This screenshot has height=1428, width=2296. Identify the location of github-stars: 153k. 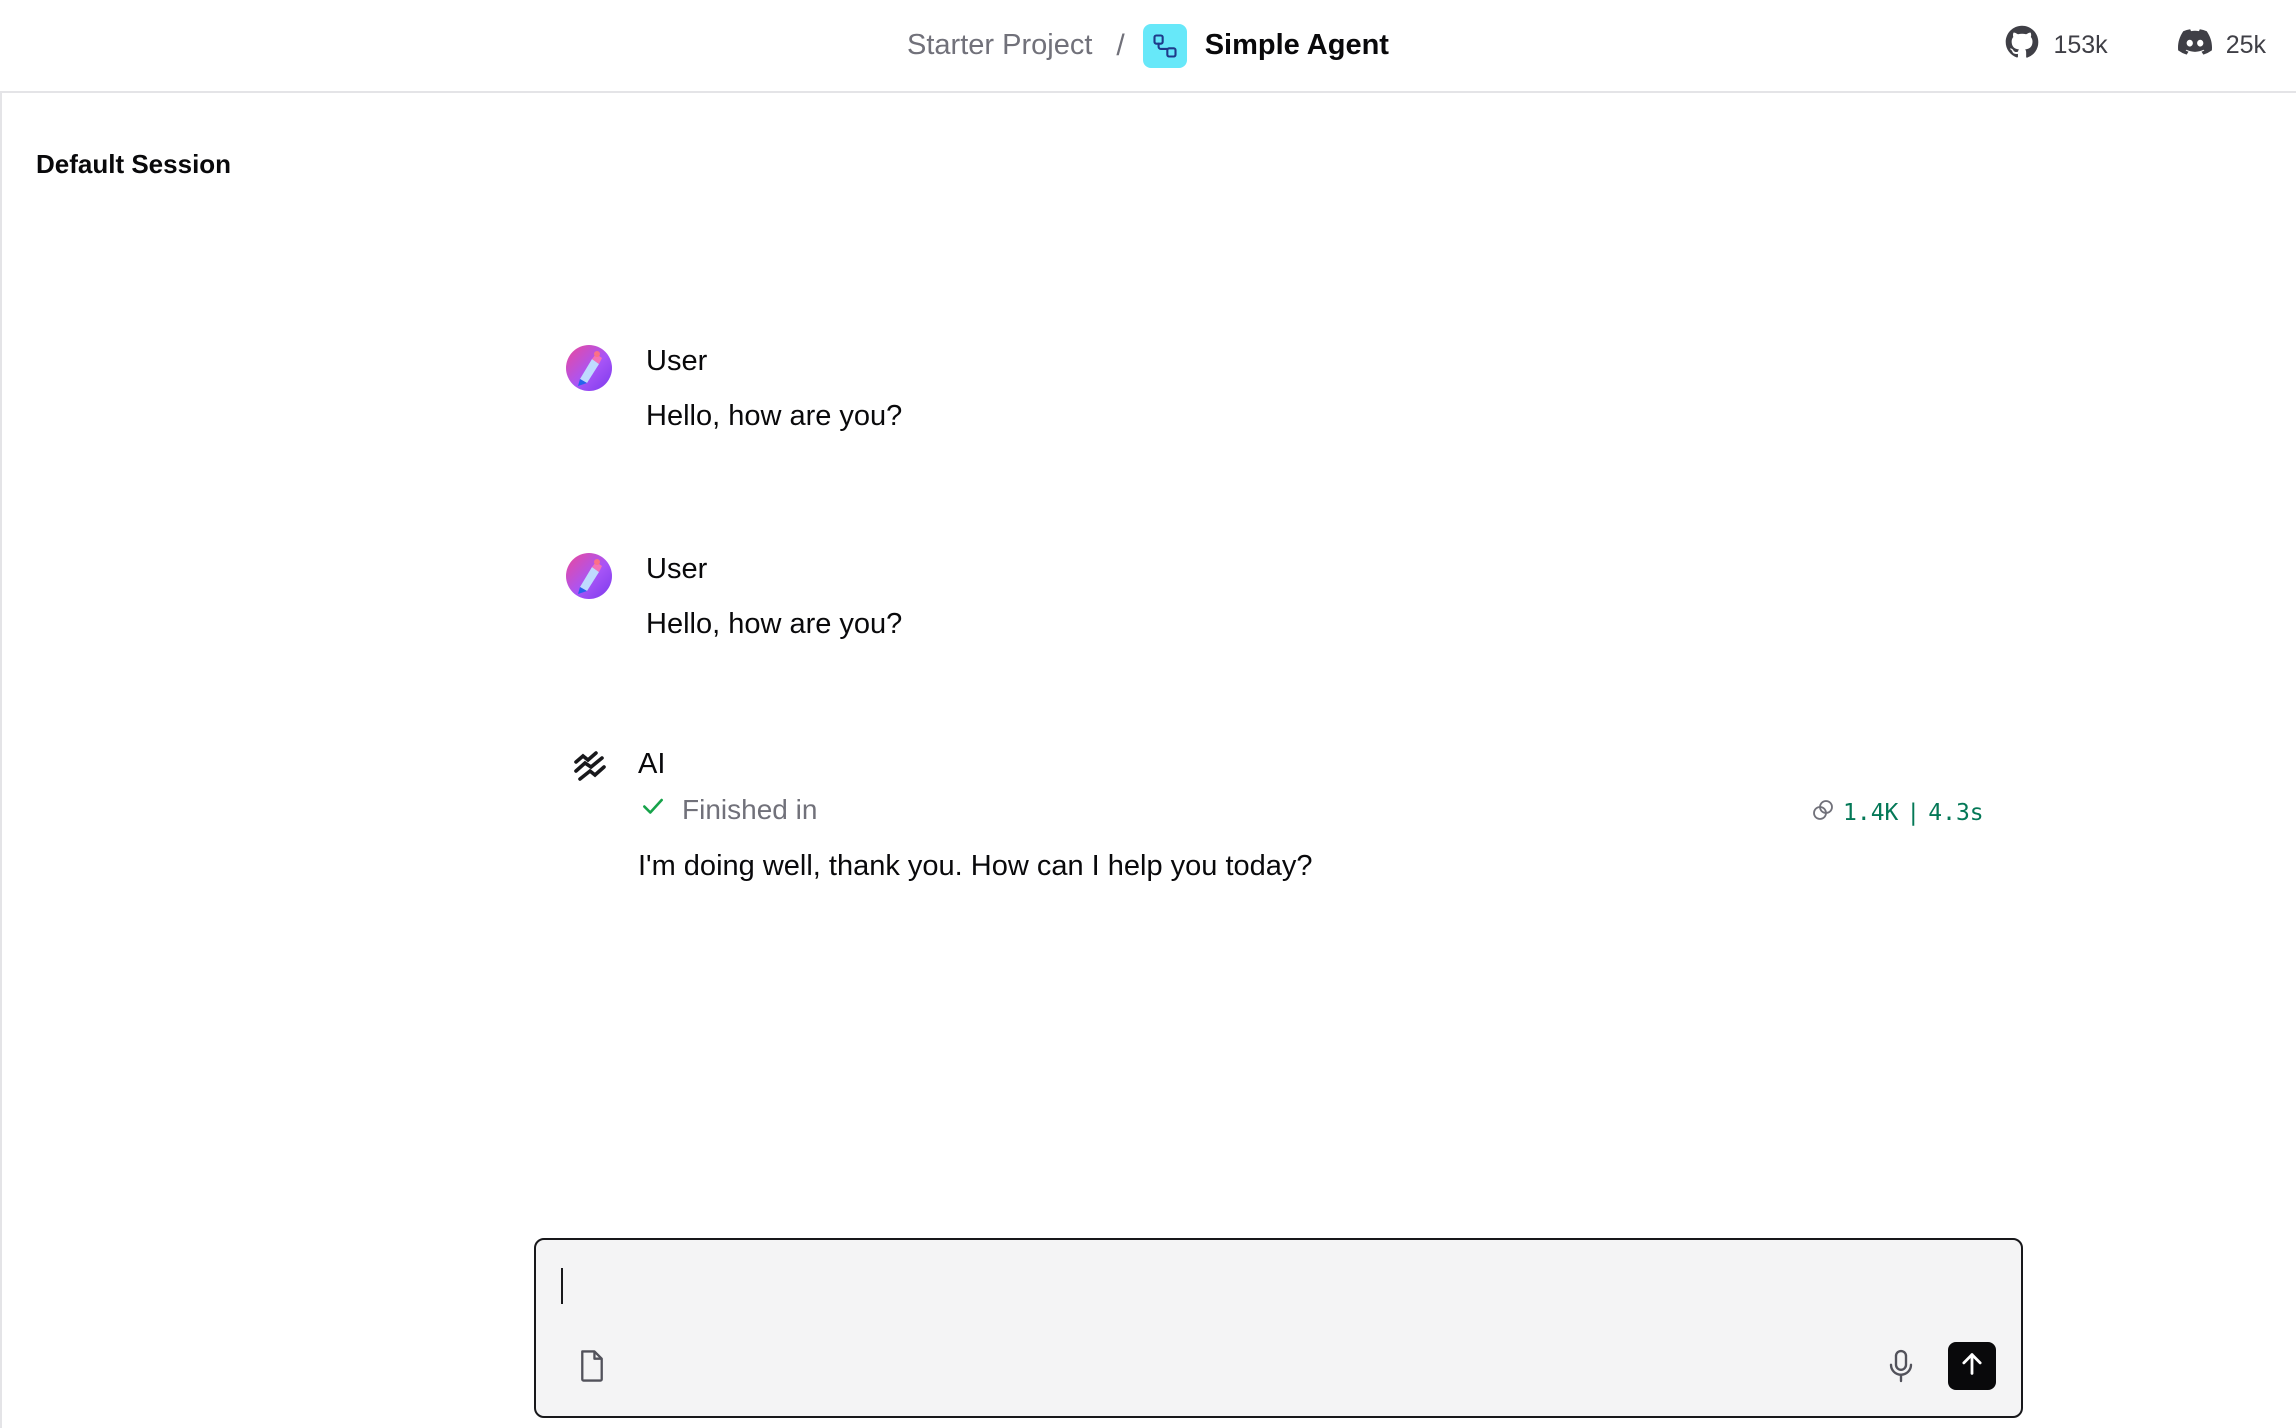
(2080, 45).